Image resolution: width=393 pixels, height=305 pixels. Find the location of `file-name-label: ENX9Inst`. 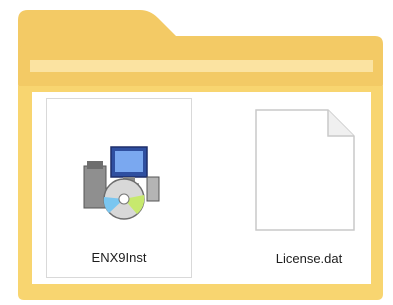

file-name-label: ENX9Inst is located at coordinates (119, 257).